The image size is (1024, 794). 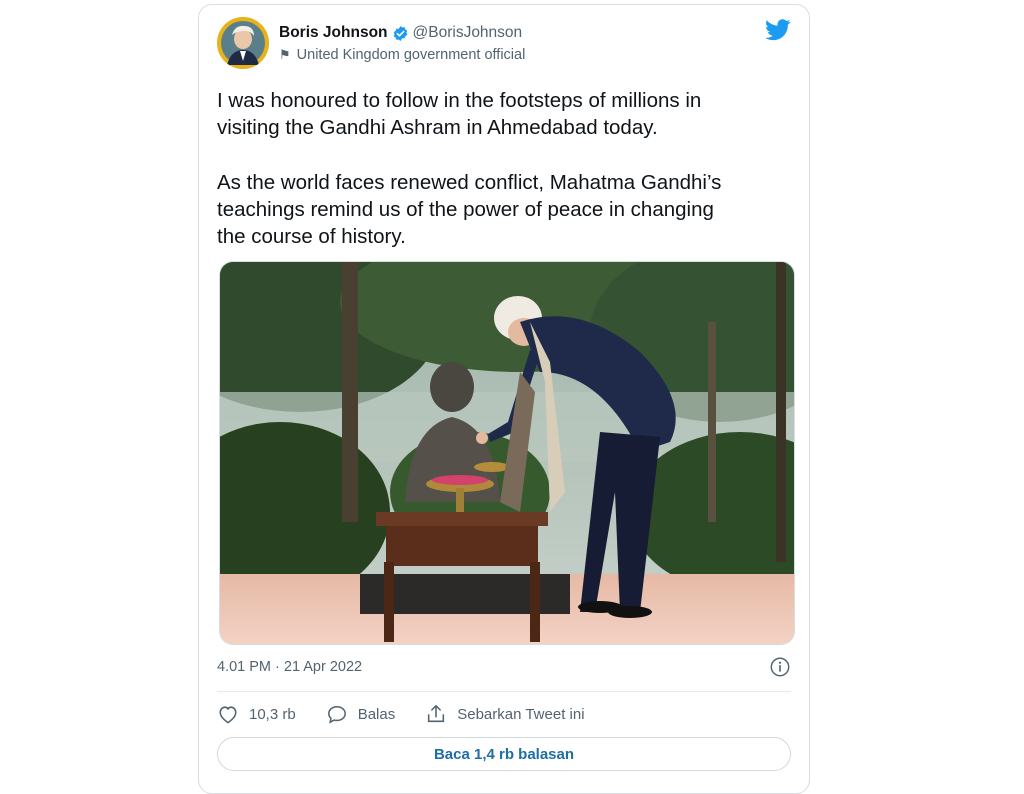 I want to click on twitter-bird-icon, so click(x=778, y=32).